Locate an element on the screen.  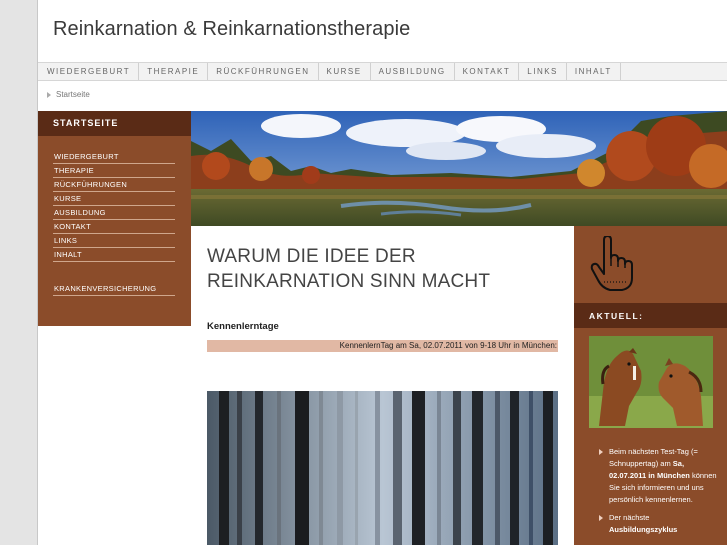
sidebar-item-ausbildung: AUSBILDUNG is located at coordinates (114, 213).